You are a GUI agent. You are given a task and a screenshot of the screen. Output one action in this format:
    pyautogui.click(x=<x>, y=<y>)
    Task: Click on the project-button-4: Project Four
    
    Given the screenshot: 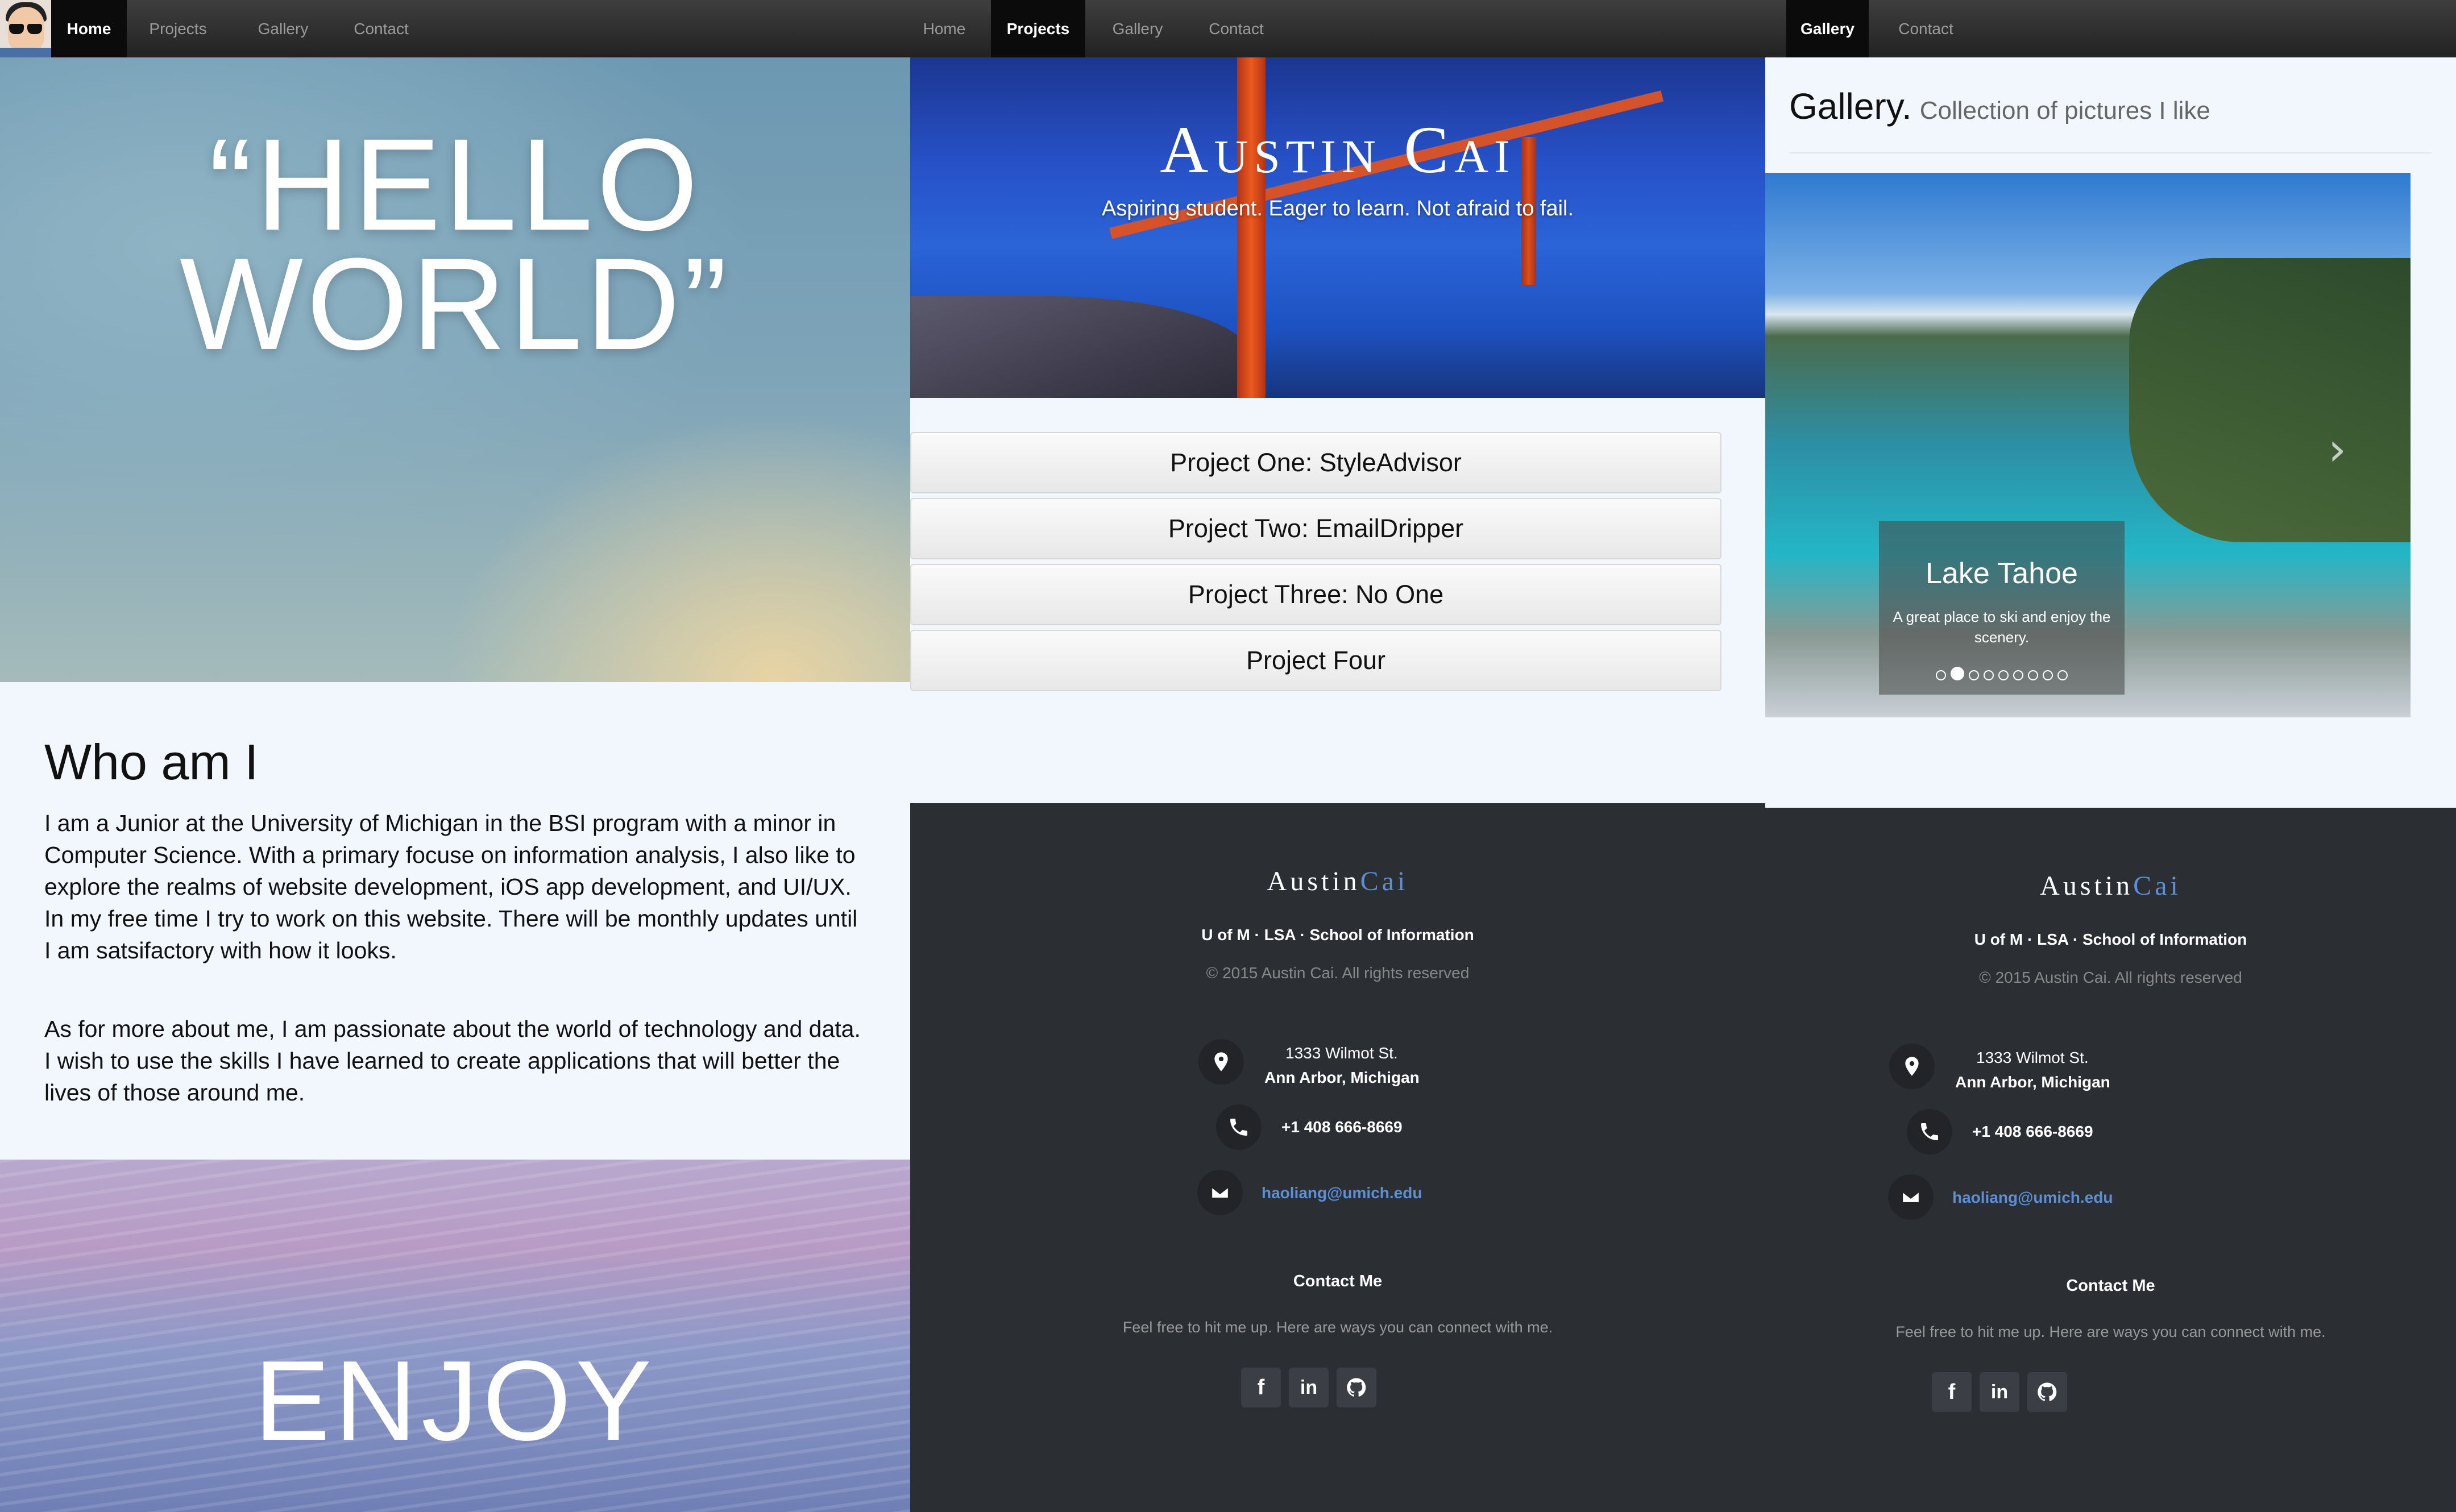 What is the action you would take?
    pyautogui.click(x=1315, y=661)
    